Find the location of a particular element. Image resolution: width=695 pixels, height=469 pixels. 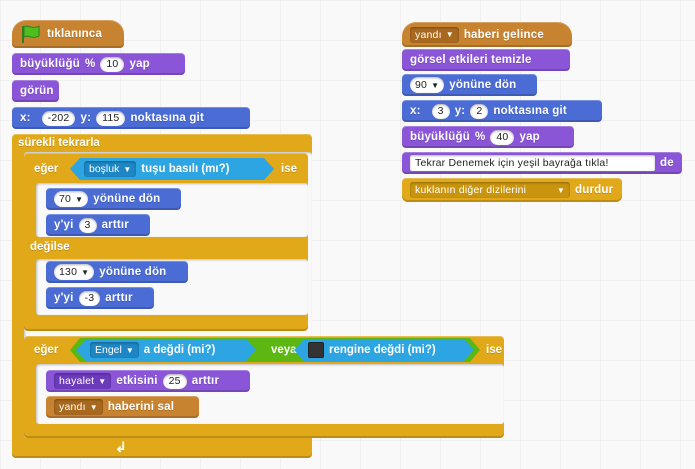

key-pressed-label: tuşu basılı (mı?) is located at coordinates (185, 169).